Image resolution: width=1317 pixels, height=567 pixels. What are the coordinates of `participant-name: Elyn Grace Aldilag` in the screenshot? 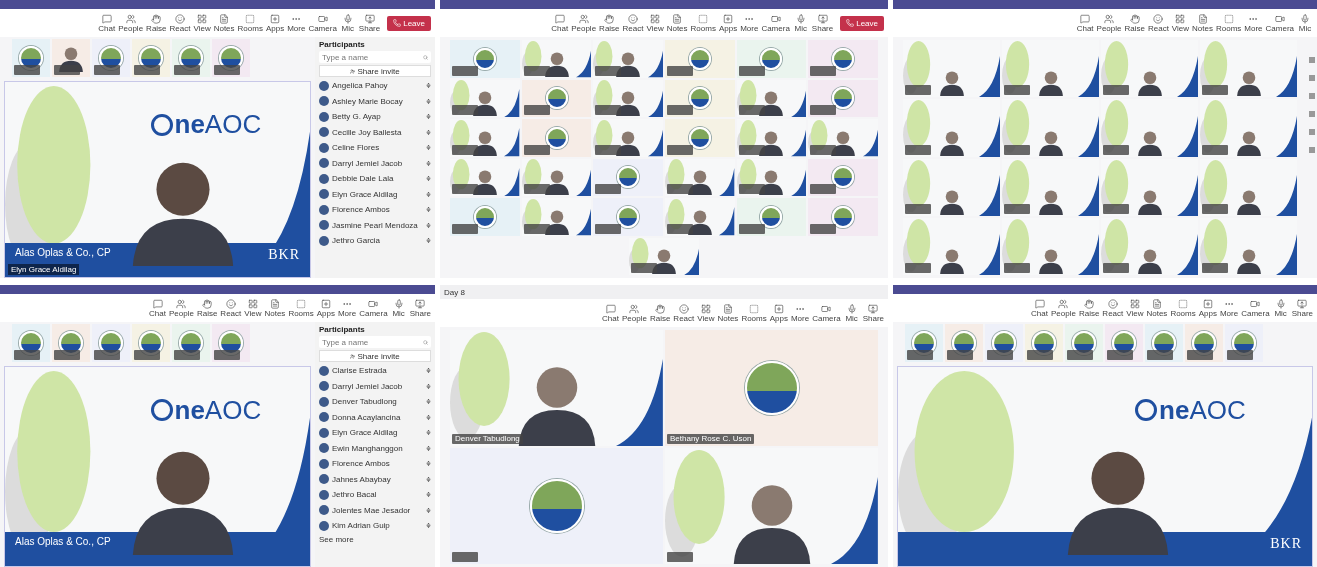 It's located at (377, 433).